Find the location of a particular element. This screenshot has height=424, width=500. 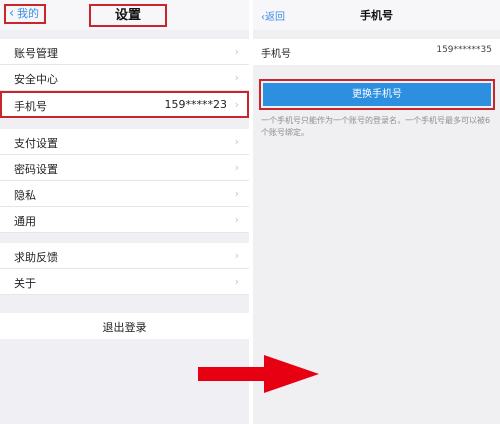

settings-item-security: 安全中心 › is located at coordinates (124, 78).